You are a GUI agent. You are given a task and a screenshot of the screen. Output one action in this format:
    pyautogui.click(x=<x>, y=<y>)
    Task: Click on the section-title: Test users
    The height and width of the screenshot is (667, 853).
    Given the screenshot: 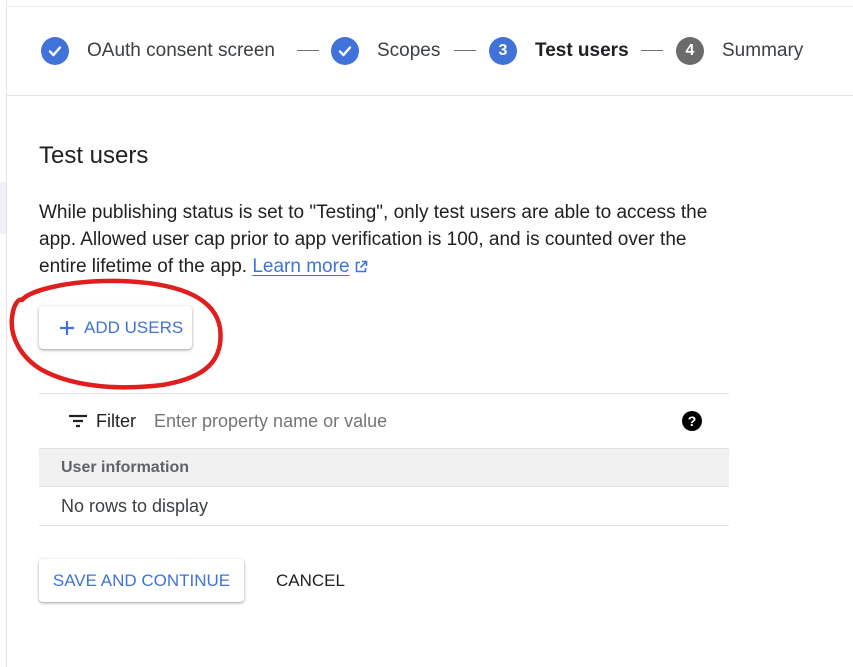 What is the action you would take?
    pyautogui.click(x=94, y=155)
    